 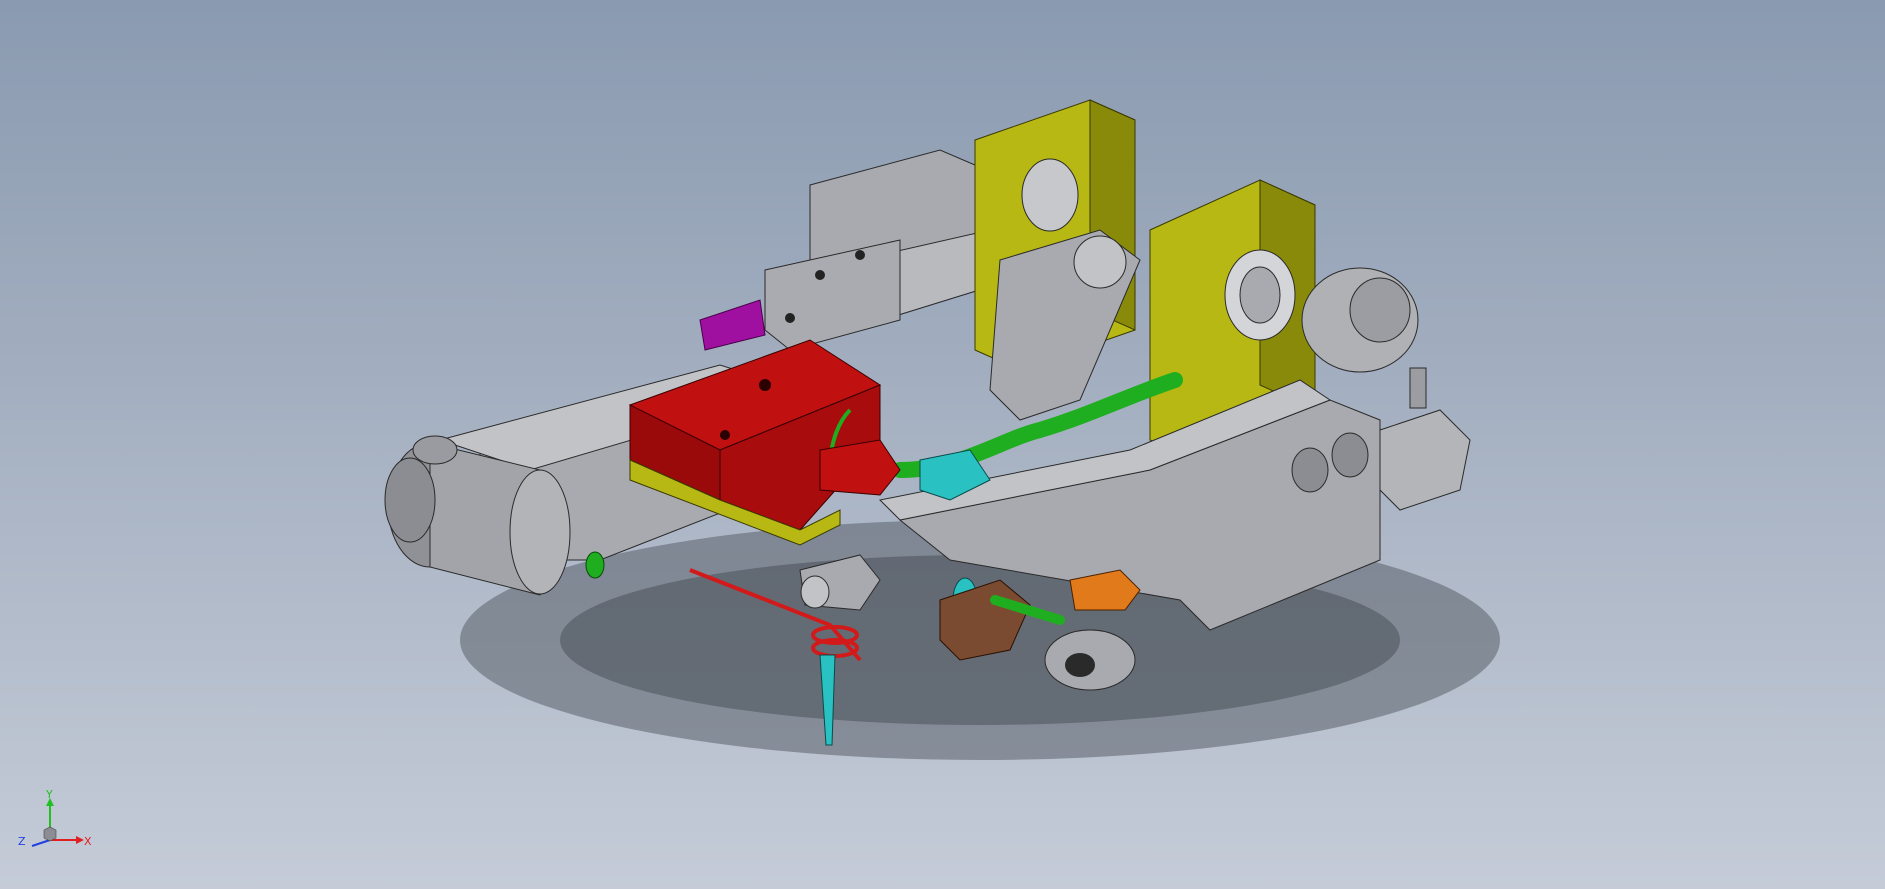 I want to click on triad-cube, so click(x=50, y=834).